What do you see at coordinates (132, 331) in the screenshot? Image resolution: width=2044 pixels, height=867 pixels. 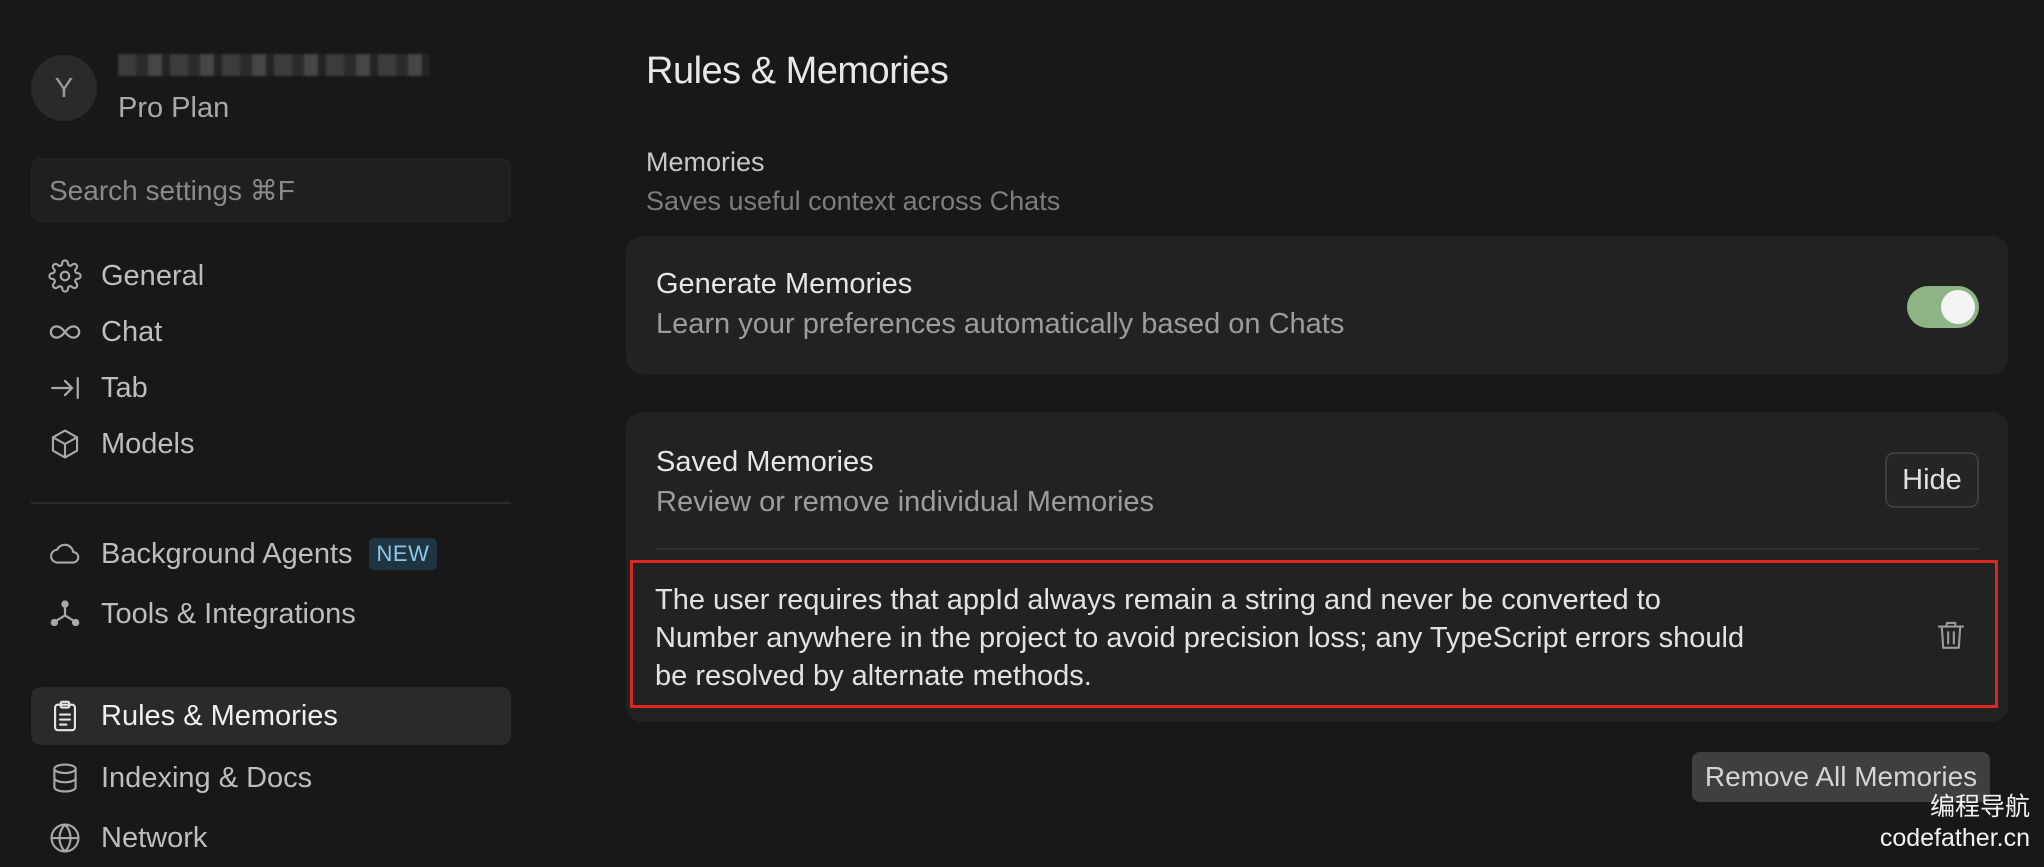 I see `sidebar-item-label: Chat` at bounding box center [132, 331].